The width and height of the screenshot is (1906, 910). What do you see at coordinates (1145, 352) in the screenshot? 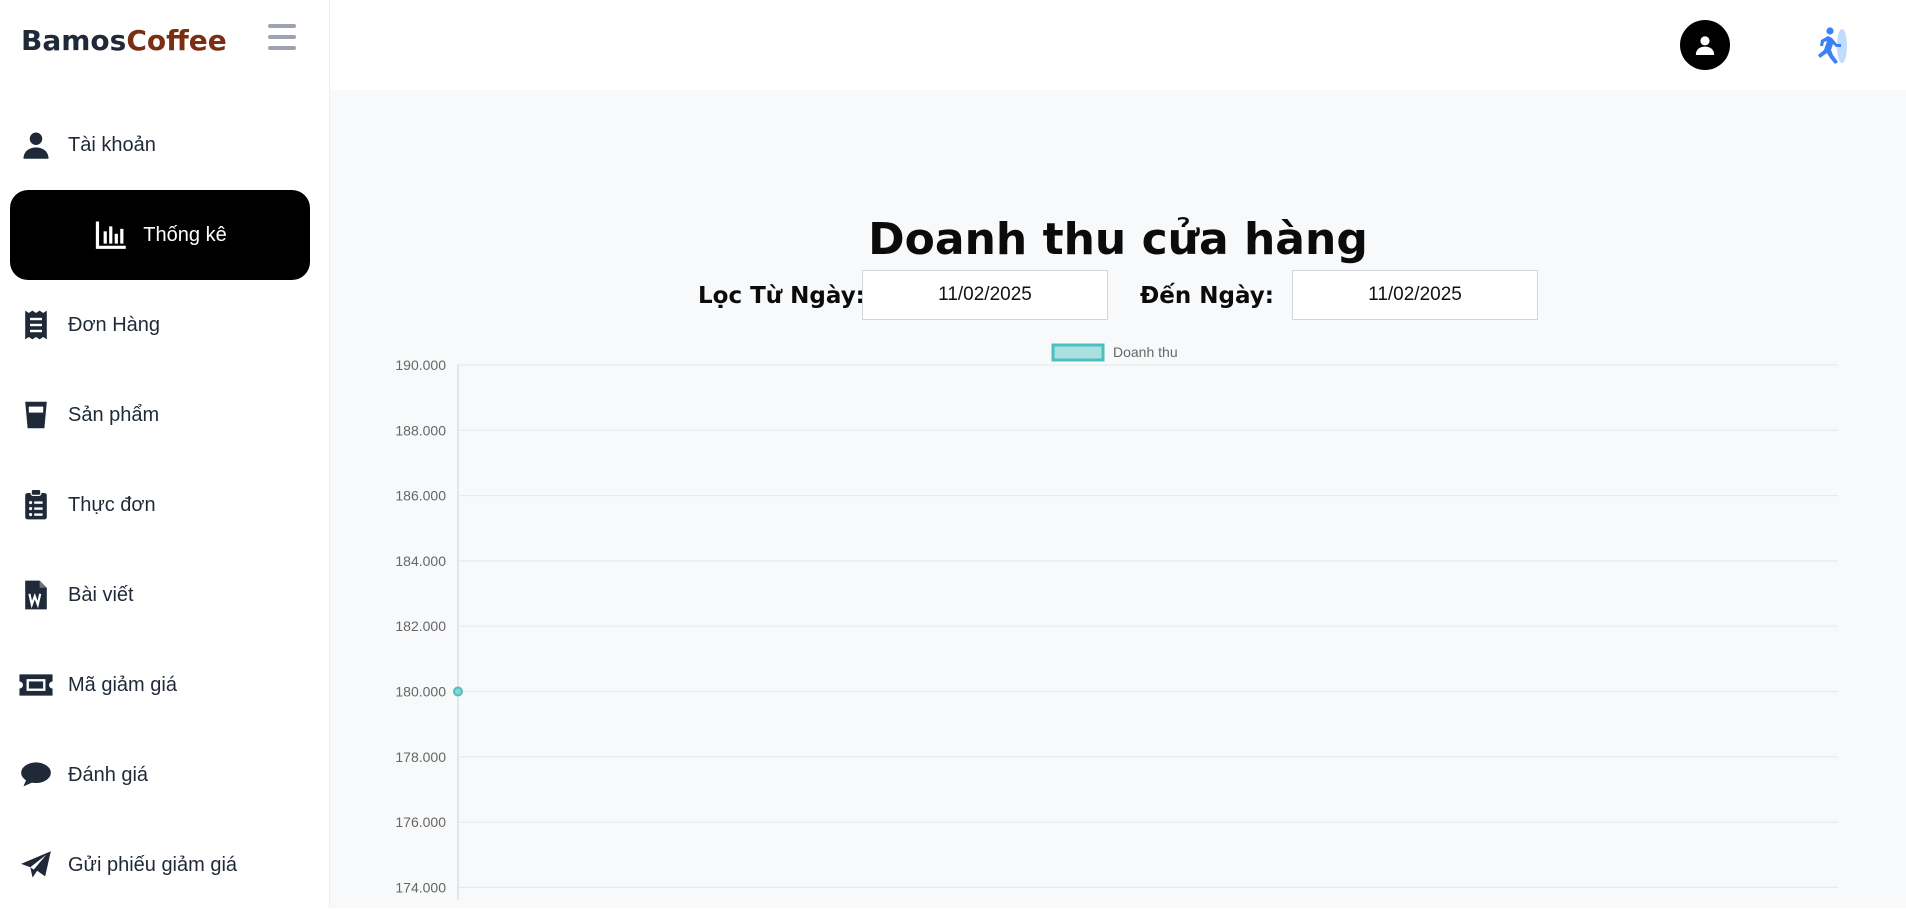
I see `legend-label: Doanh thu` at bounding box center [1145, 352].